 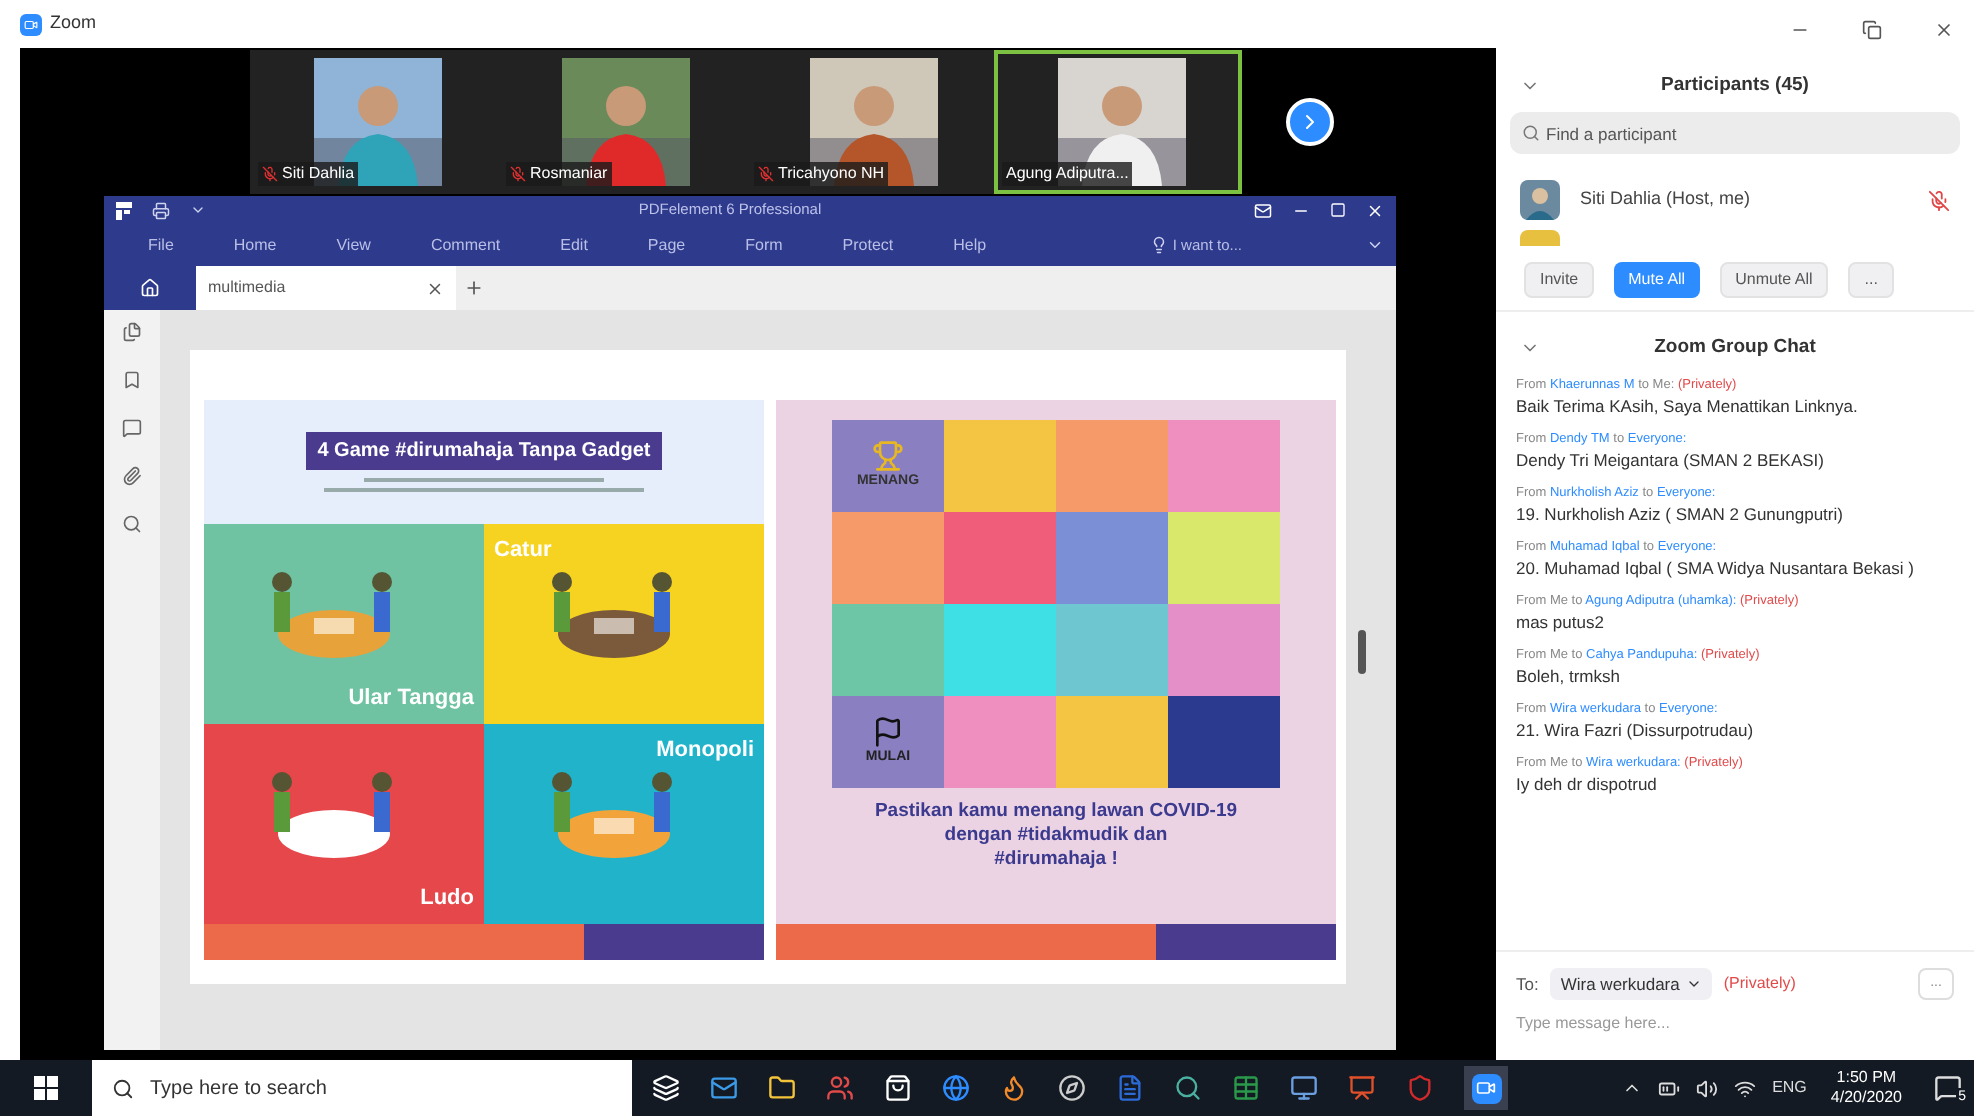 What do you see at coordinates (868, 245) in the screenshot?
I see `menu-item: Protect` at bounding box center [868, 245].